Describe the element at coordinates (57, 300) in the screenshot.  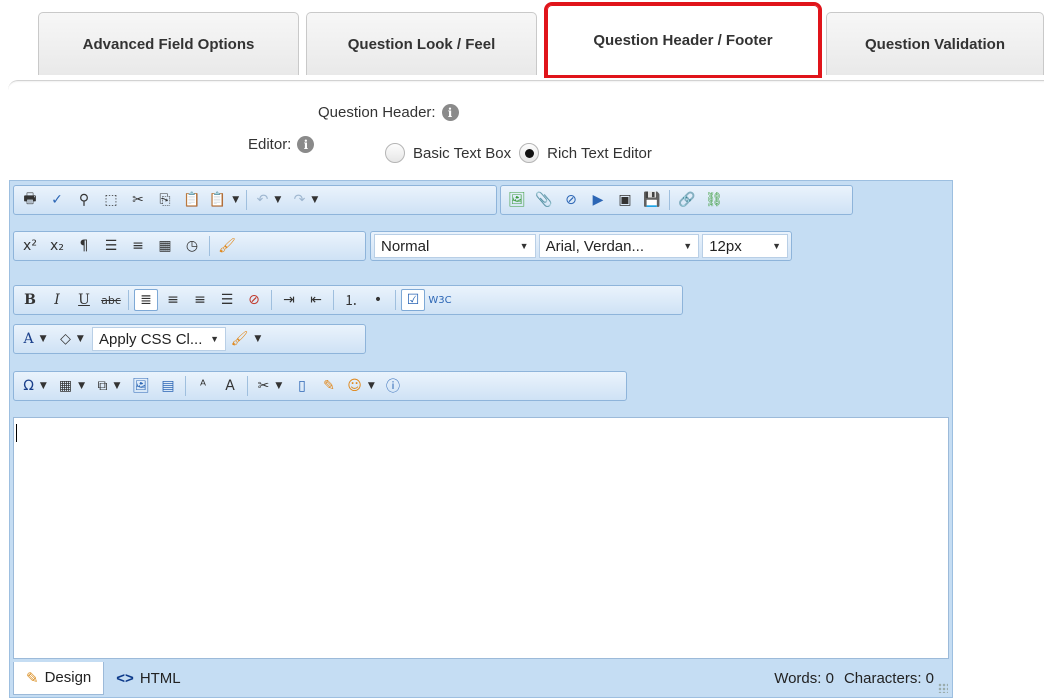
I see `italic-icon: I` at that location.